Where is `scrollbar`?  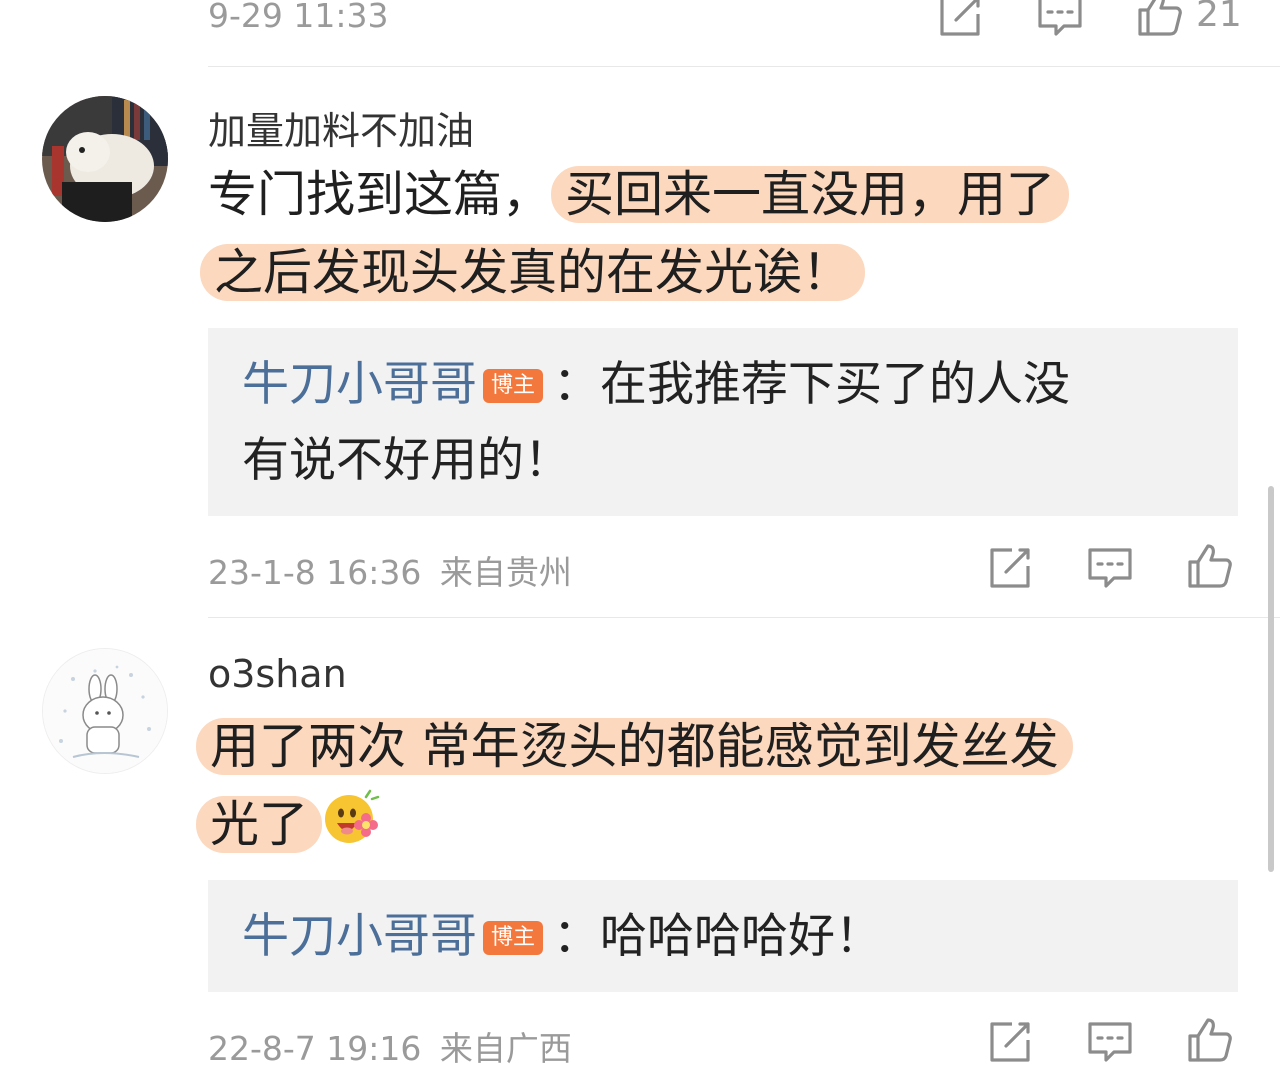
scrollbar is located at coordinates (1271, 679).